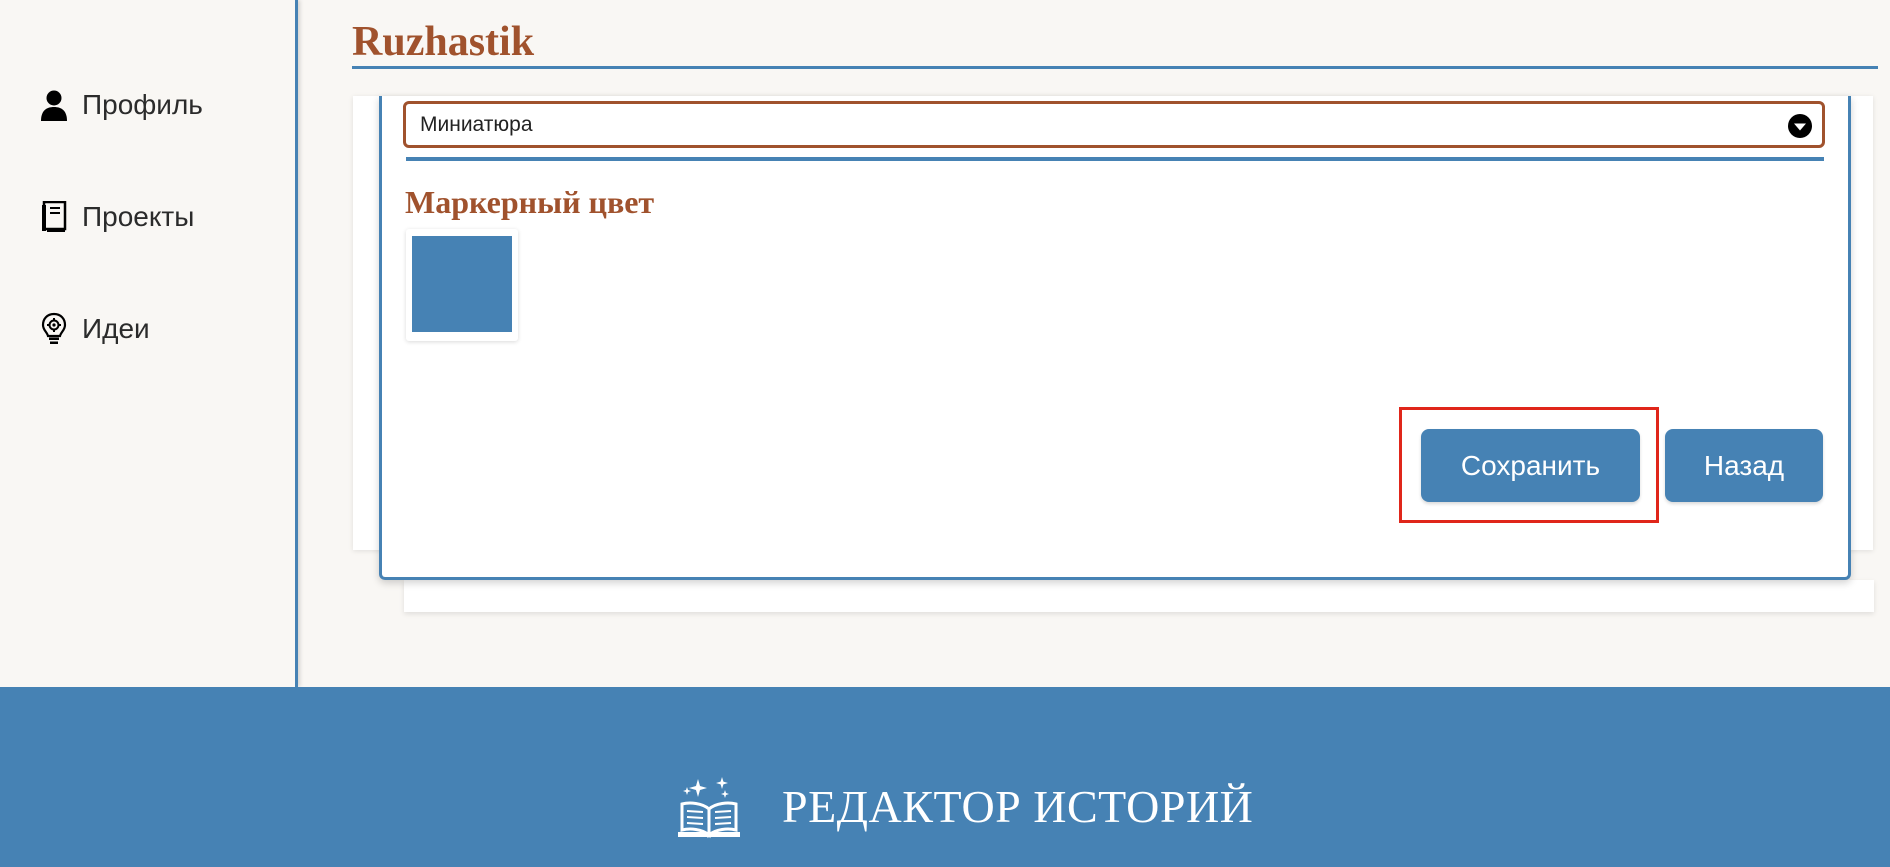 This screenshot has width=1890, height=867. Describe the element at coordinates (54, 105) in the screenshot. I see `user-icon` at that location.